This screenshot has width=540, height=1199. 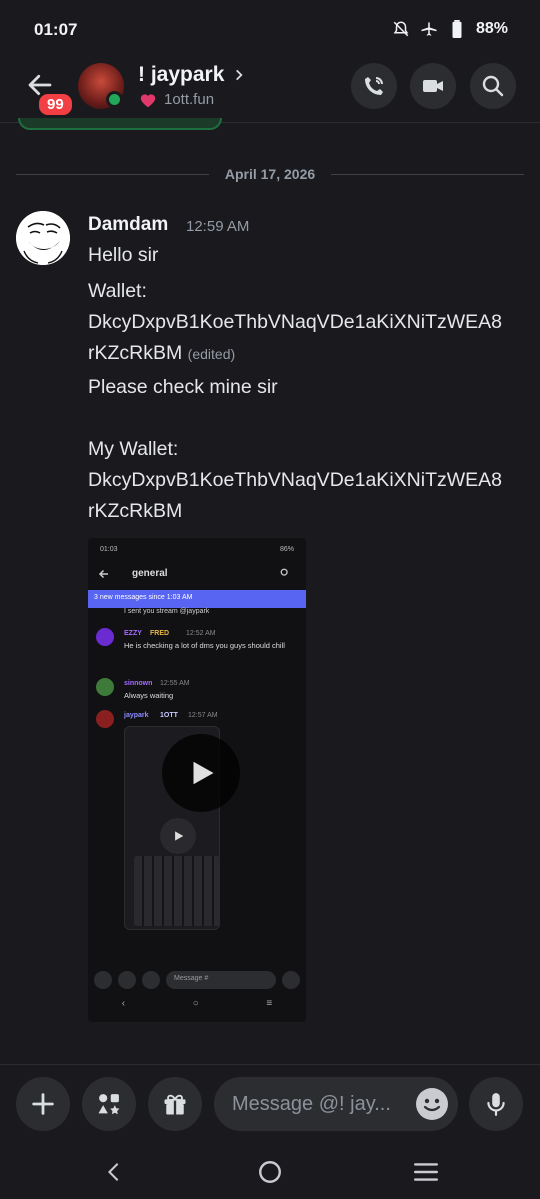 I want to click on status-time: 01:07, so click(x=56, y=29).